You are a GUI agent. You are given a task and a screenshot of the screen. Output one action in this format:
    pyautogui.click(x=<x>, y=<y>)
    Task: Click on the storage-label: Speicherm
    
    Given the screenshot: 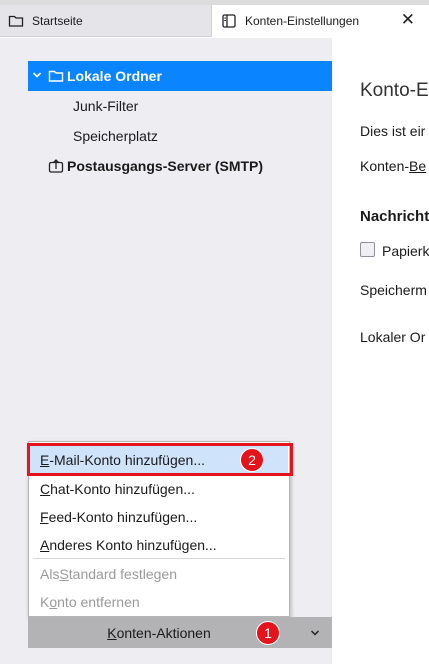 What is the action you would take?
    pyautogui.click(x=393, y=290)
    